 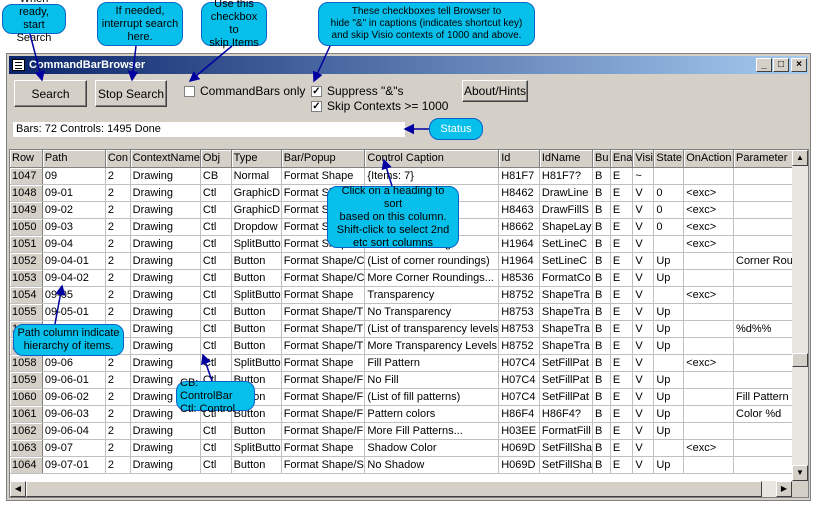 What do you see at coordinates (519, 159) in the screenshot?
I see `column-header: Id` at bounding box center [519, 159].